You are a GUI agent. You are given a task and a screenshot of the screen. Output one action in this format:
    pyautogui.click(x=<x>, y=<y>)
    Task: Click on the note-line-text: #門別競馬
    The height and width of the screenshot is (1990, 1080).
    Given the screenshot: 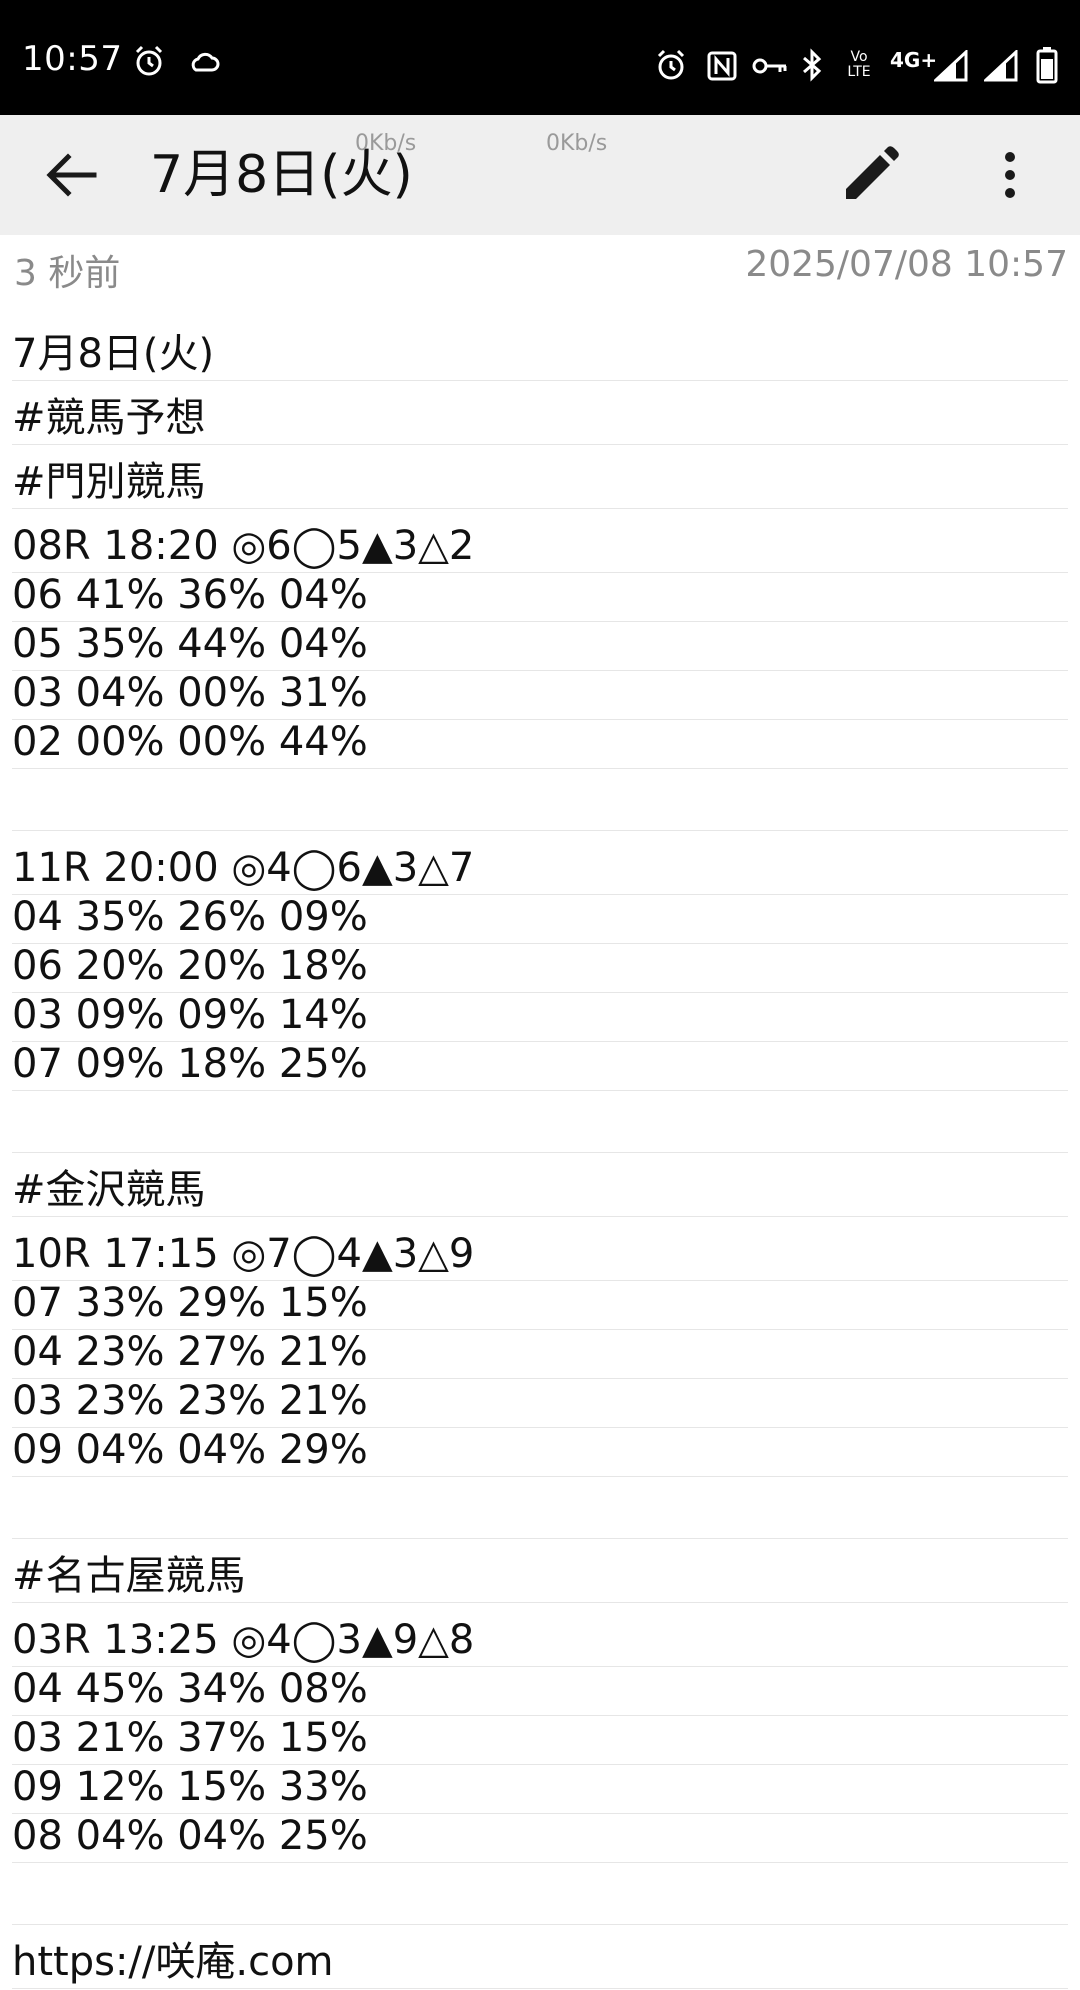 What is the action you would take?
    pyautogui.click(x=109, y=482)
    